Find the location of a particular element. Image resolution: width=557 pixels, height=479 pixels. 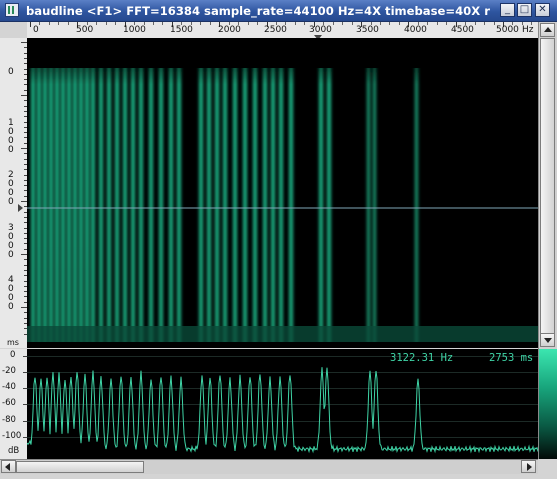

db-label-40: -40 is located at coordinates (9, 387).